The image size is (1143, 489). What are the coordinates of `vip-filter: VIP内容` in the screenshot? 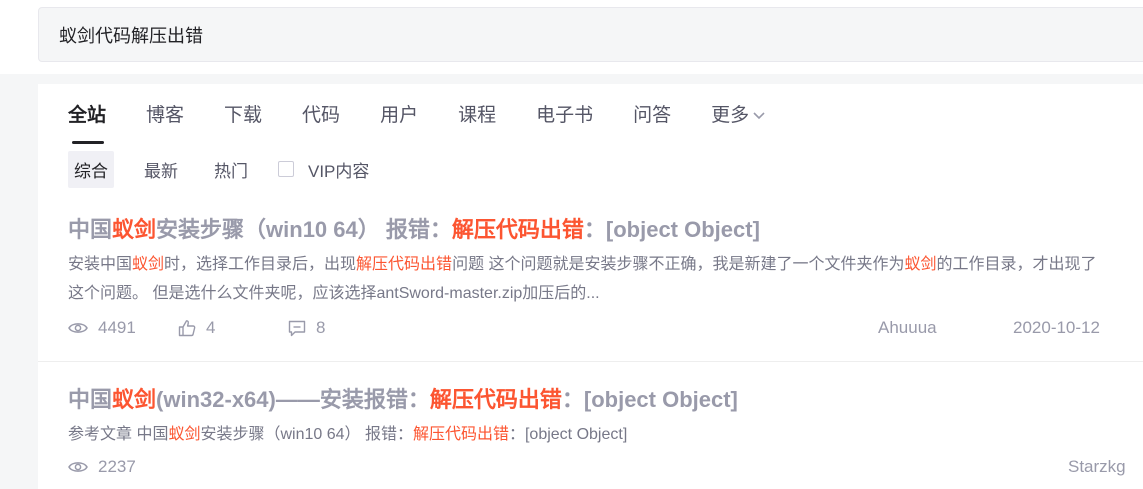 It's located at (323, 169).